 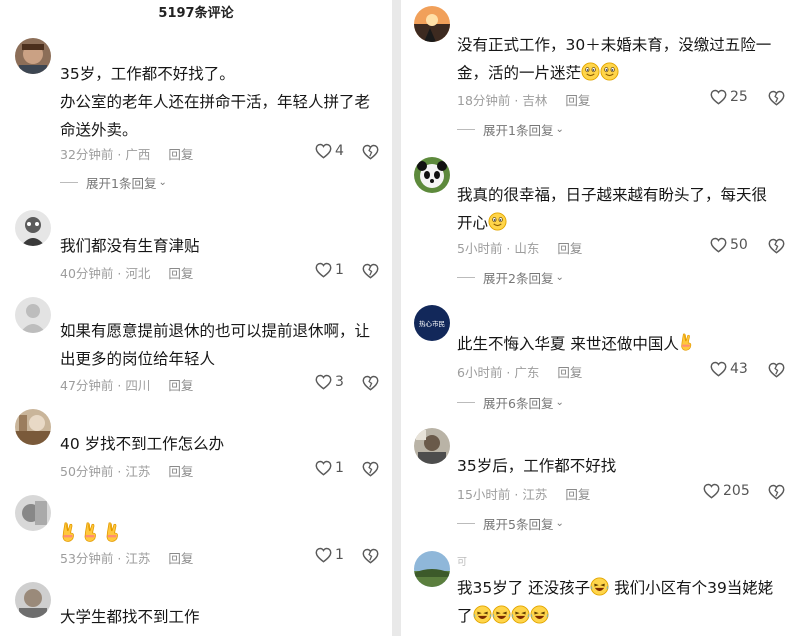 I want to click on comment-meta: 40分钟前 · 河北 回复, so click(x=127, y=273).